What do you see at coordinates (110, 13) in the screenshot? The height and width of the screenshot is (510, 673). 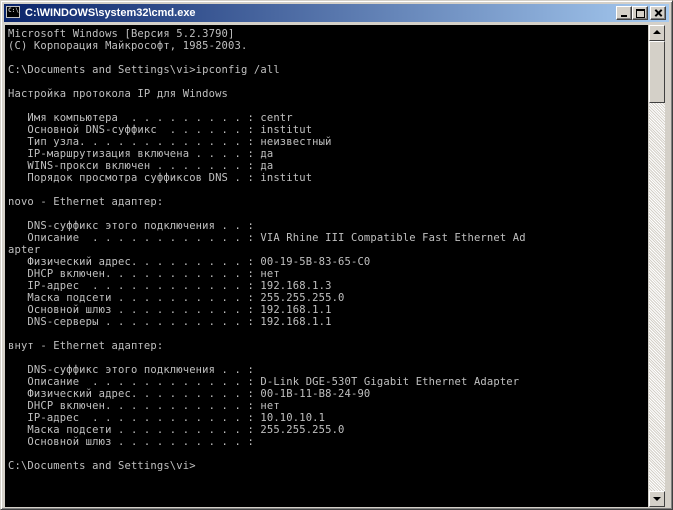 I see `window-title: C:\WINDOWS\system32\cmd.exe` at bounding box center [110, 13].